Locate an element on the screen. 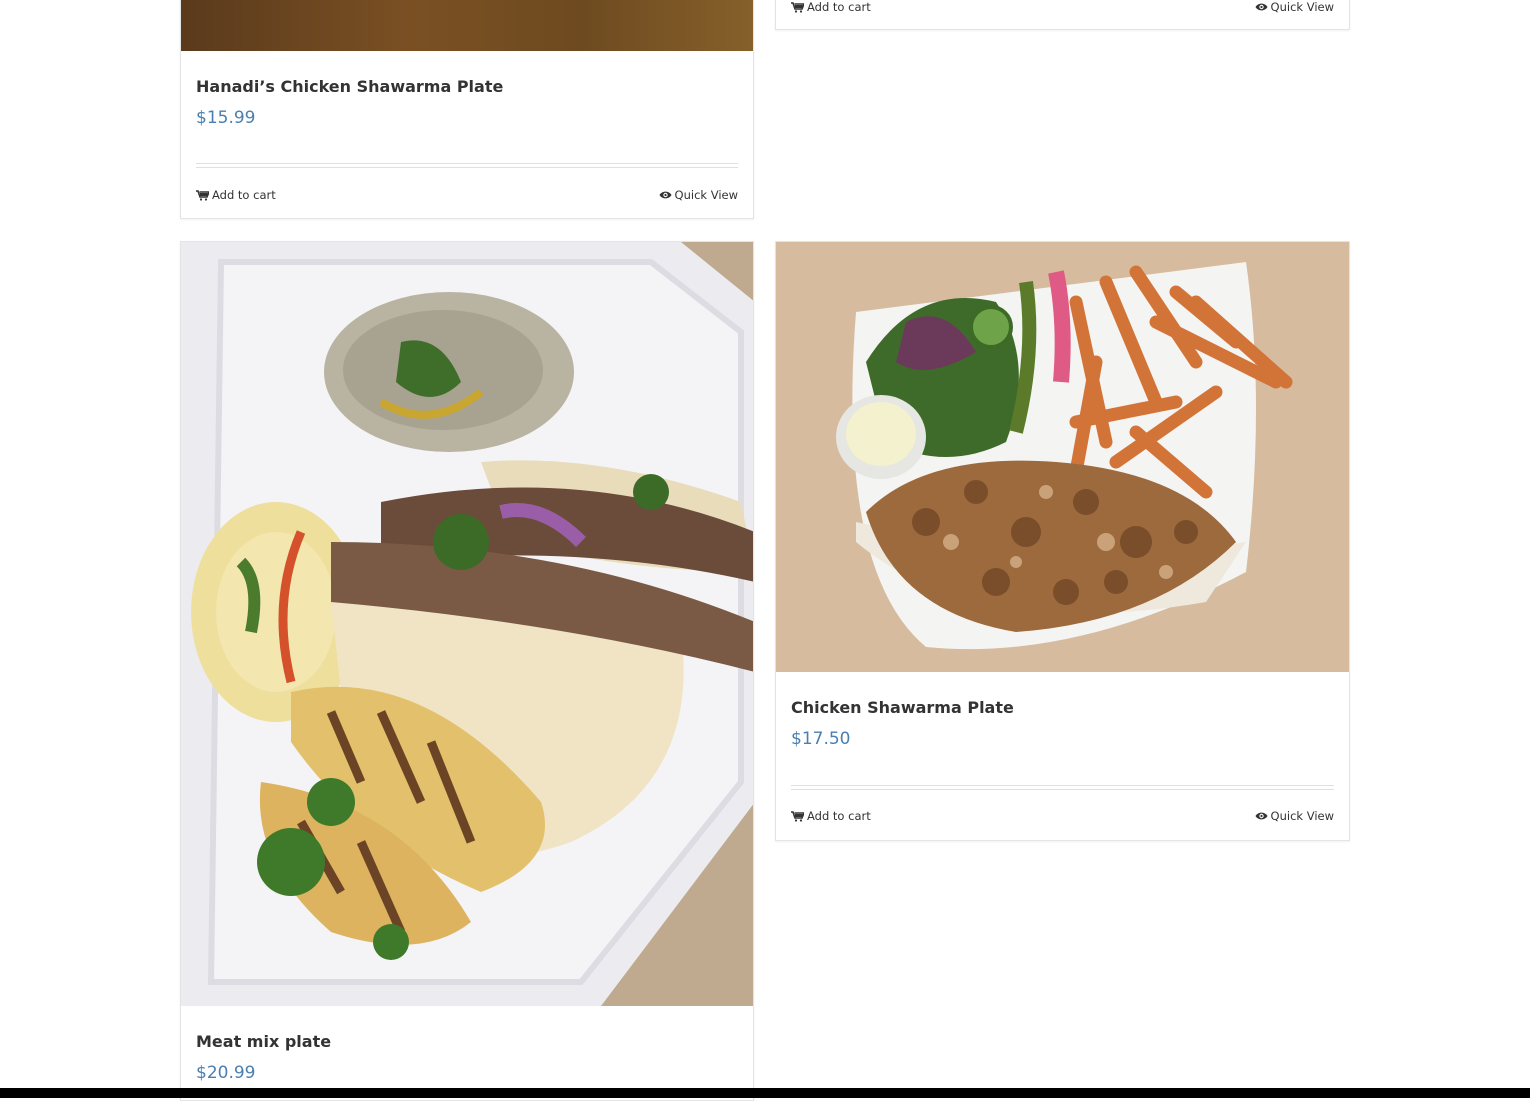 This screenshot has width=1530, height=1101. product-title: Chicken Shawarma Plate is located at coordinates (902, 707).